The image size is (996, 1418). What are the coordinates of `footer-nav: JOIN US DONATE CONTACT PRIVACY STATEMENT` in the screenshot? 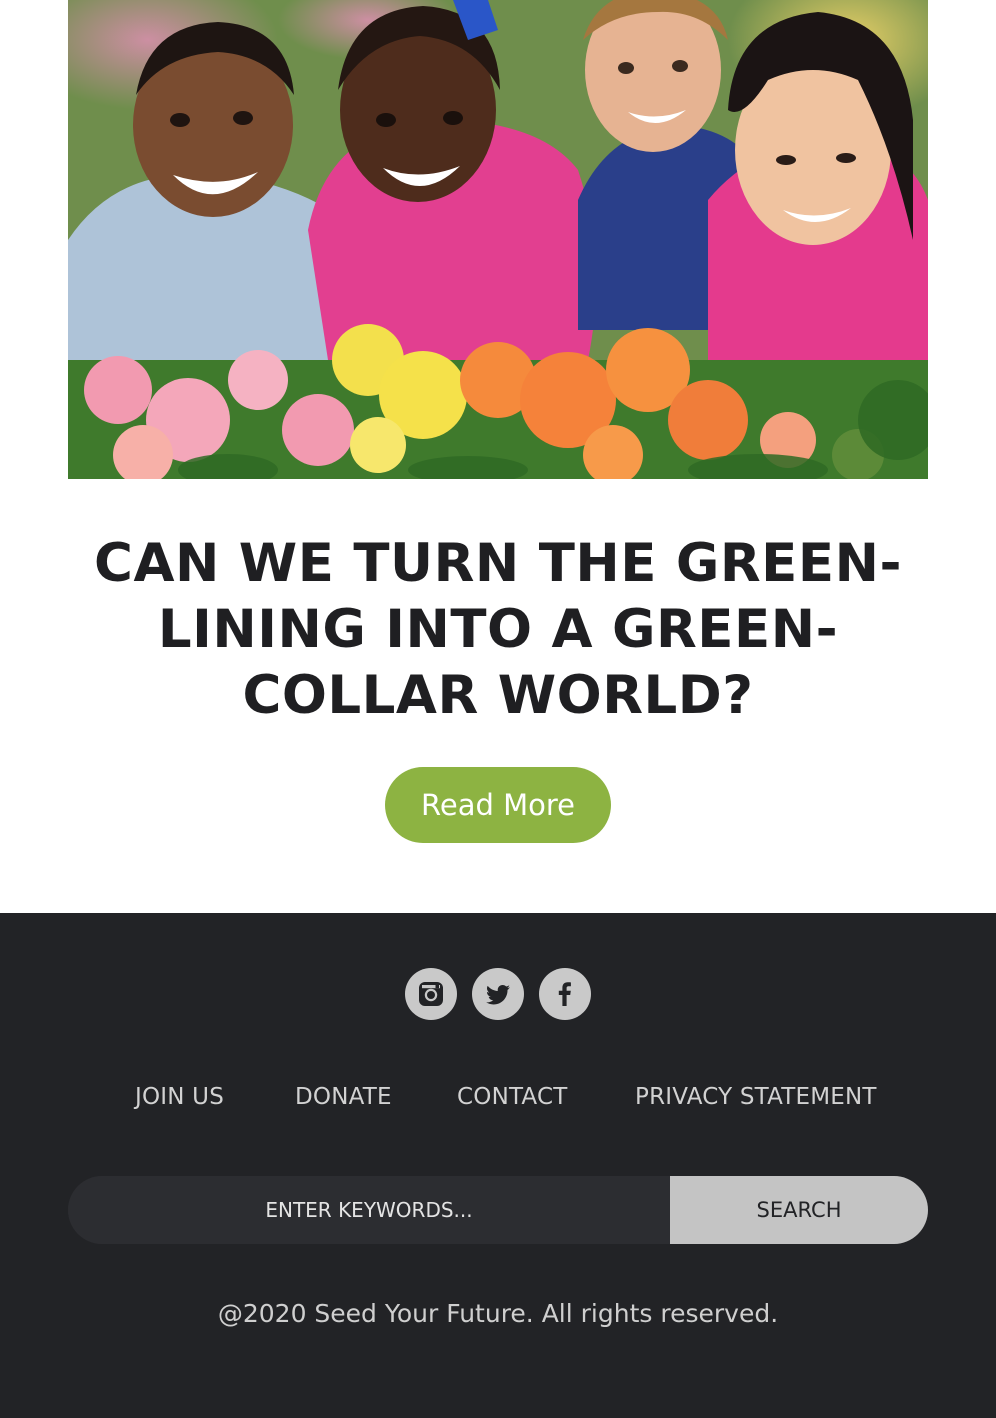 It's located at (498, 1097).